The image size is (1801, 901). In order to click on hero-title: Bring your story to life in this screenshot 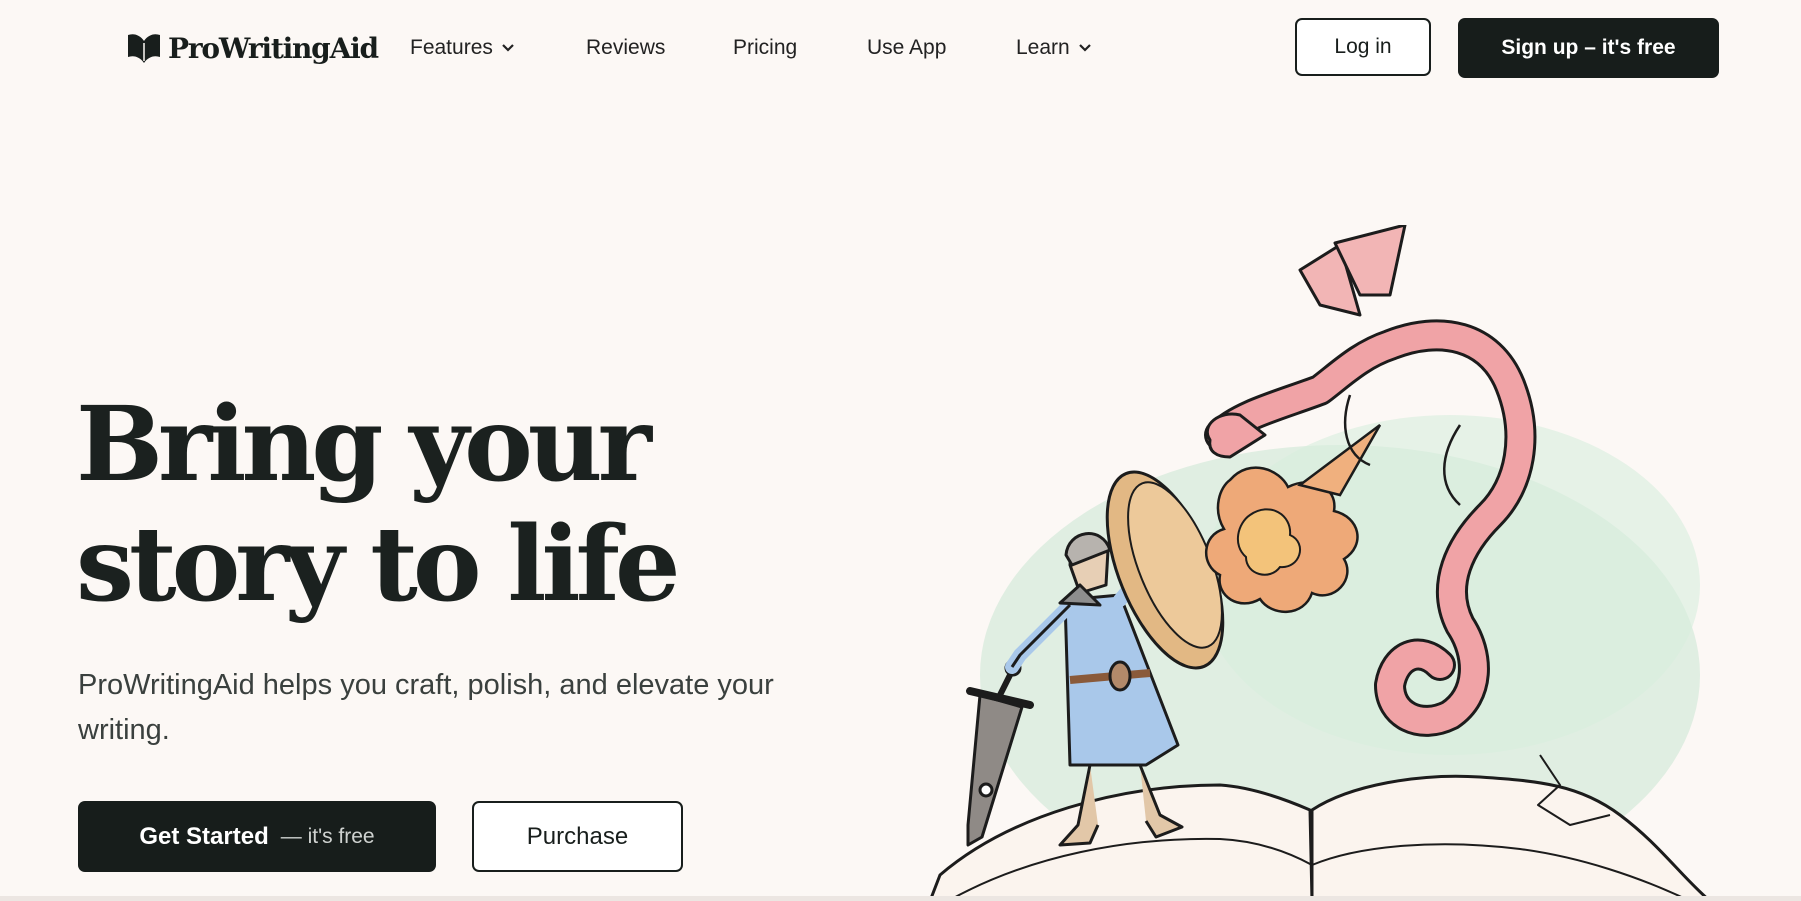, I will do `click(436, 505)`.